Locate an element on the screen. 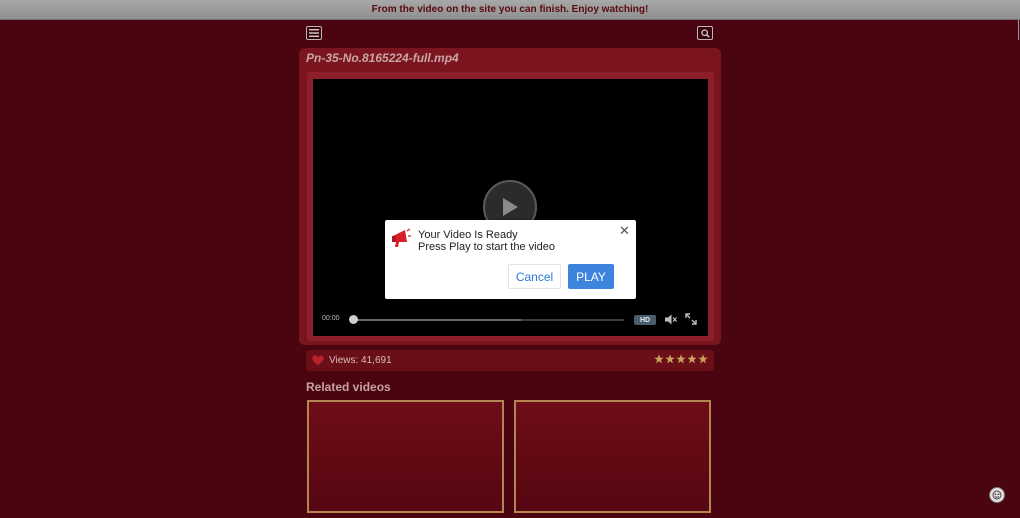 This screenshot has height=518, width=1020. dialog-title: Your Video Is Ready is located at coordinates (468, 235).